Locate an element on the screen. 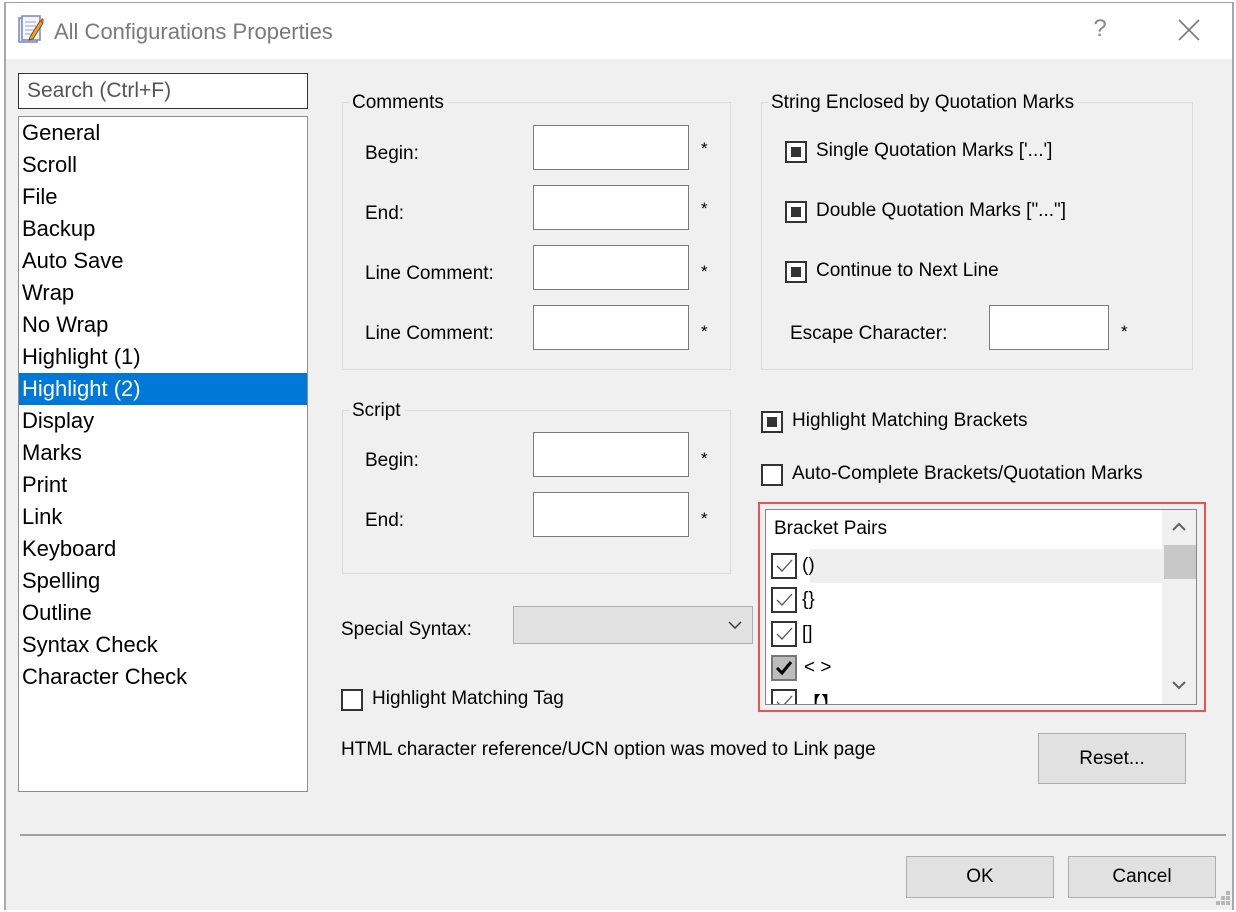 The image size is (1236, 912). single-quotes-checkbox: Single Quotation Marks ['...'] is located at coordinates (955, 154).